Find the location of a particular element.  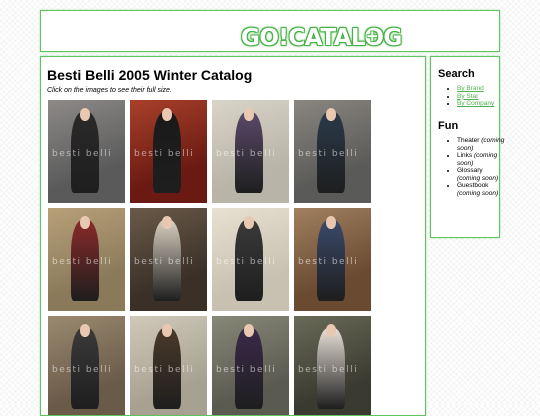

search-link-list: By Brand By Star By Company is located at coordinates (477, 96).